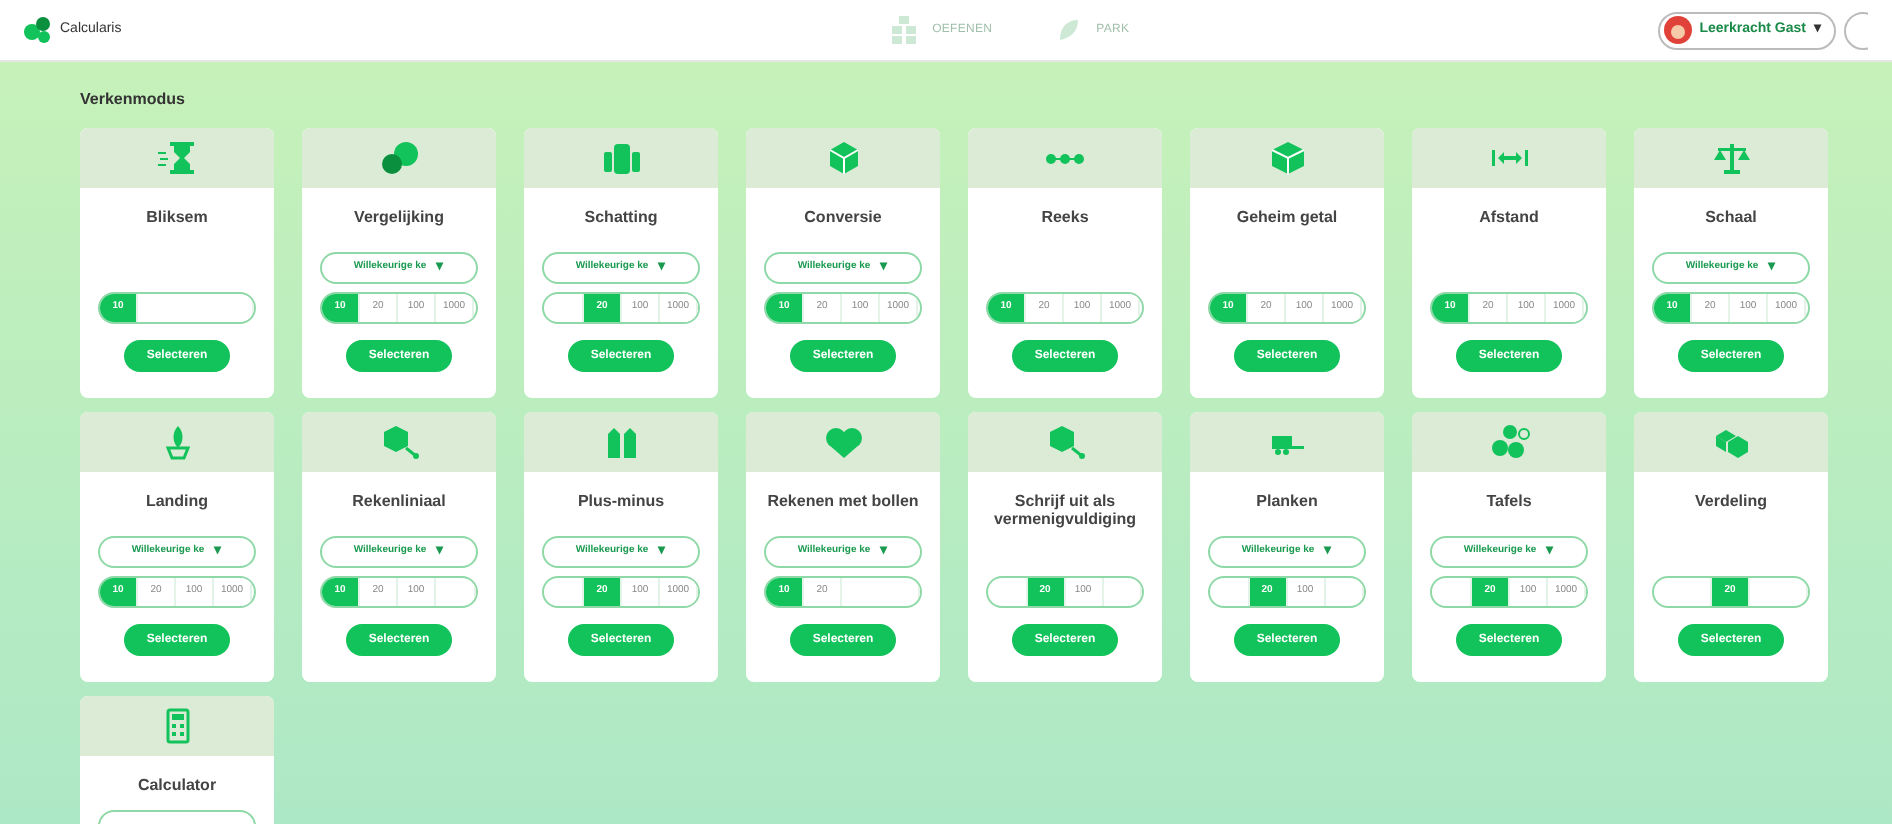  I want to click on card-title: Landing, so click(177, 503).